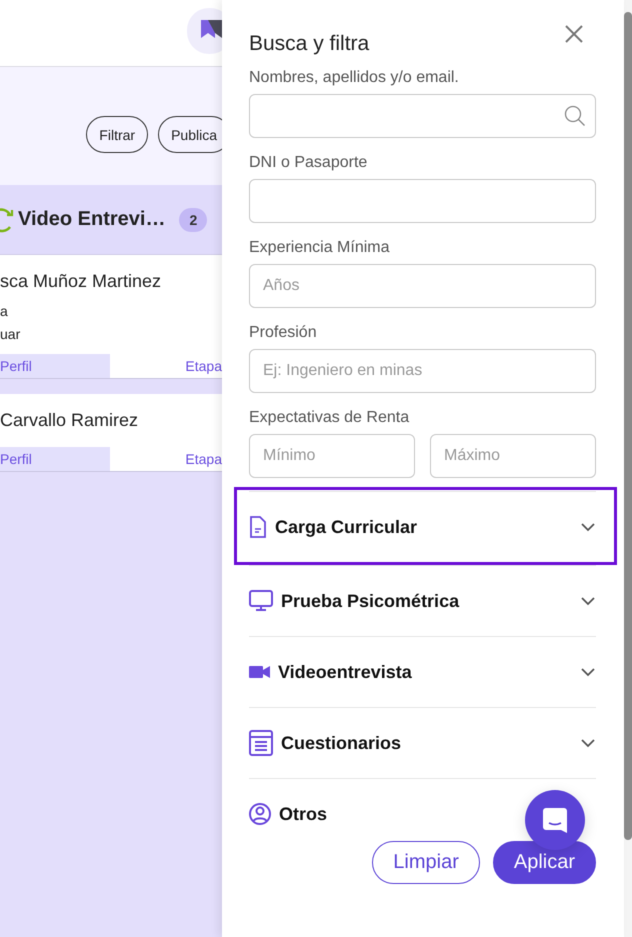 The height and width of the screenshot is (937, 632). What do you see at coordinates (544, 862) in the screenshot?
I see `apply-button: Aplicar` at bounding box center [544, 862].